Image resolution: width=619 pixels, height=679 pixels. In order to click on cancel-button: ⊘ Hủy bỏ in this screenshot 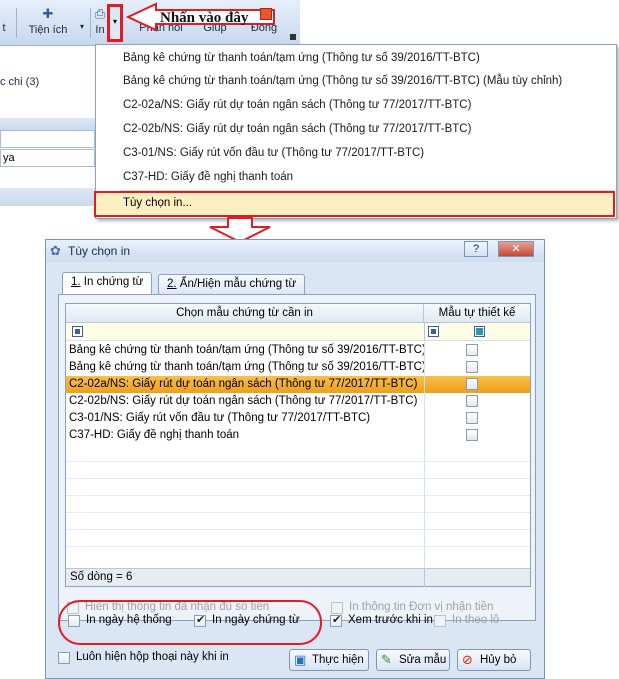, I will do `click(494, 660)`.